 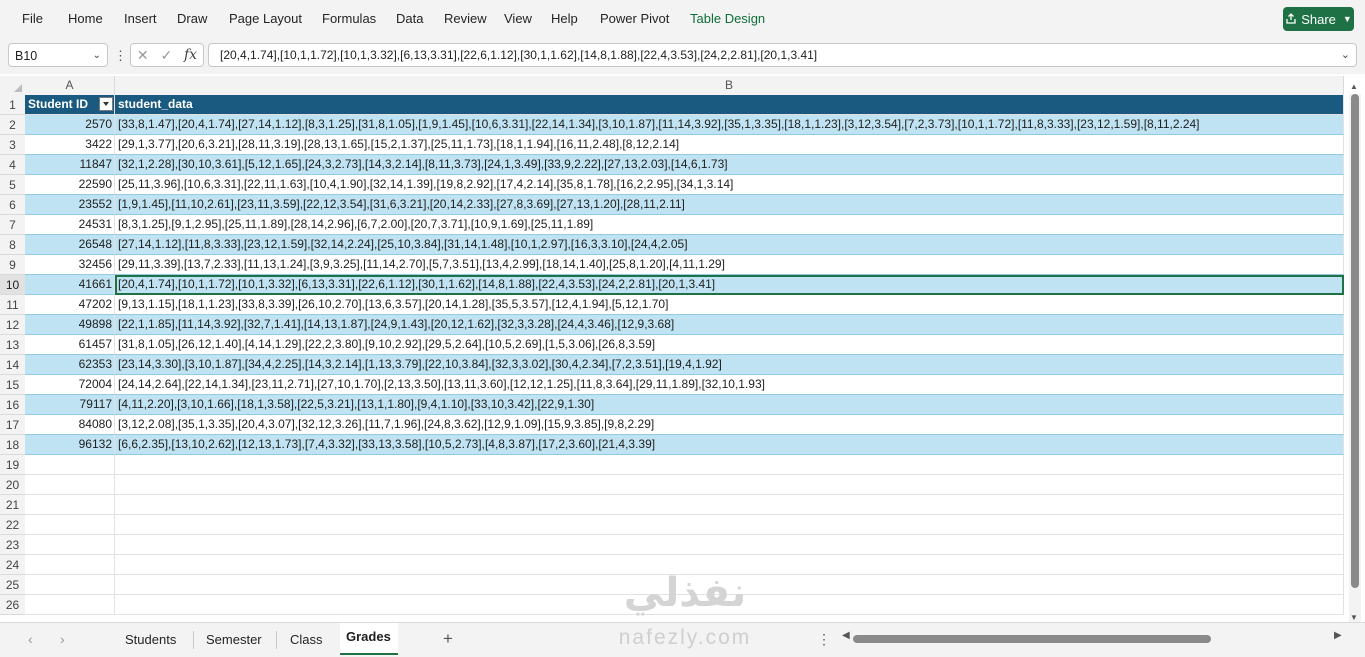 What do you see at coordinates (846, 635) in the screenshot?
I see `arrow-left-icon: ◀` at bounding box center [846, 635].